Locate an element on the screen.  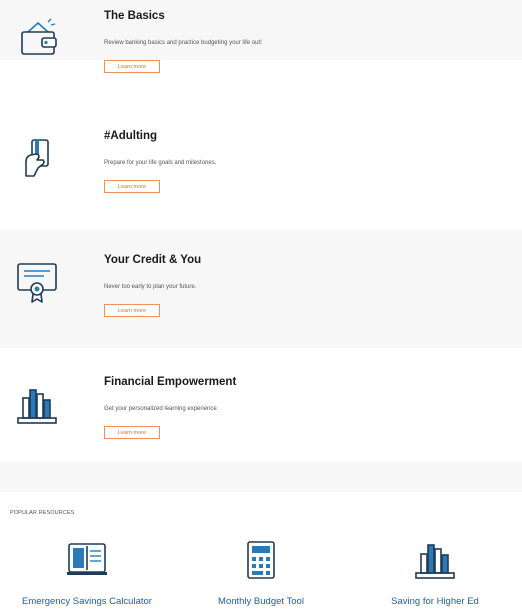
resource-monthly-budget: Monthly Budget Tool is located at coordinates (261, 570).